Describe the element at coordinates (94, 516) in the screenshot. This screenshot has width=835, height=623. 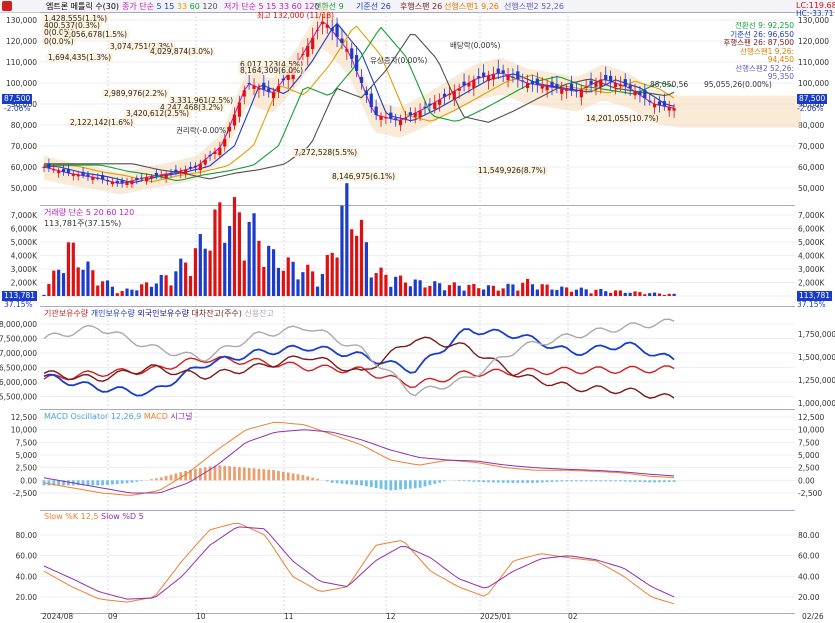
I see `stoch-legend: Slow %K 12,5 Slow %D 5` at that location.